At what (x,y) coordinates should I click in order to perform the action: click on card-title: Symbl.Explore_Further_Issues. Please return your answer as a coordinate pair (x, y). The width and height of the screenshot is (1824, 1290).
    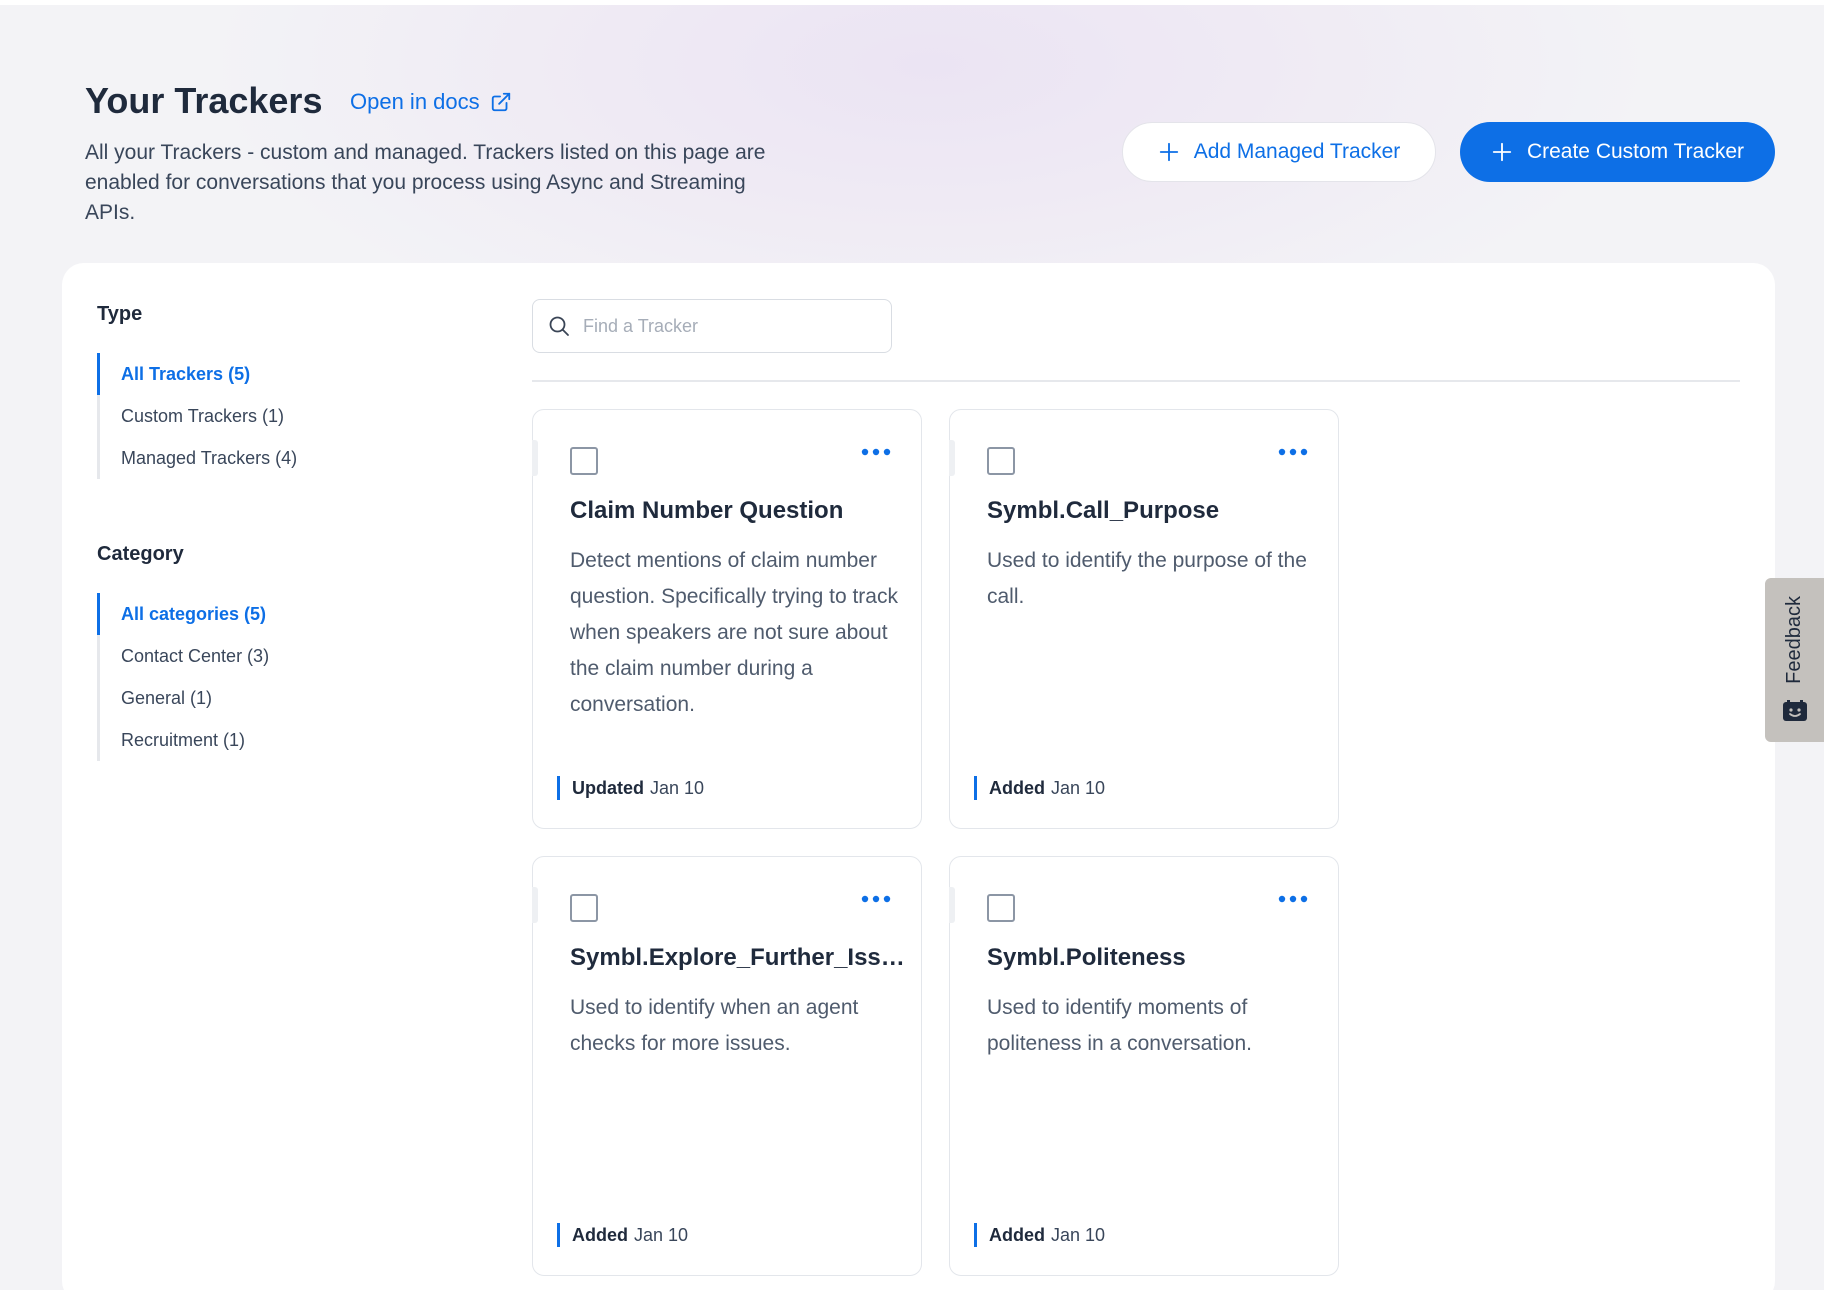
    Looking at the image, I should click on (740, 957).